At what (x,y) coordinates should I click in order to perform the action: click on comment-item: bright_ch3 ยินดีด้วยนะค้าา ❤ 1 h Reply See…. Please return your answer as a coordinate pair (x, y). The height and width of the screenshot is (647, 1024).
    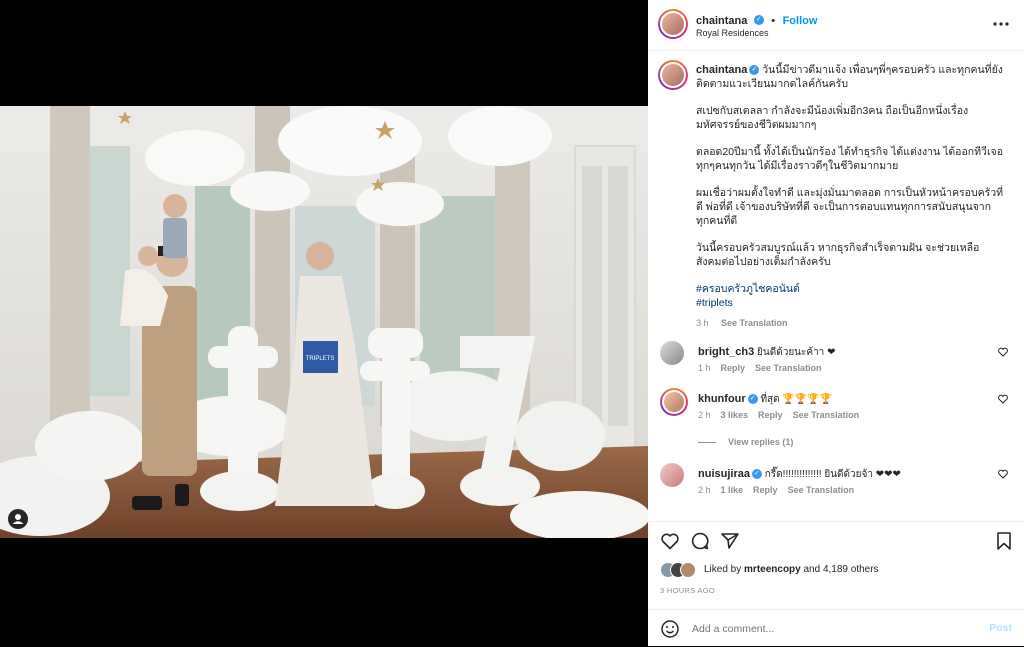
    Looking at the image, I should click on (836, 358).